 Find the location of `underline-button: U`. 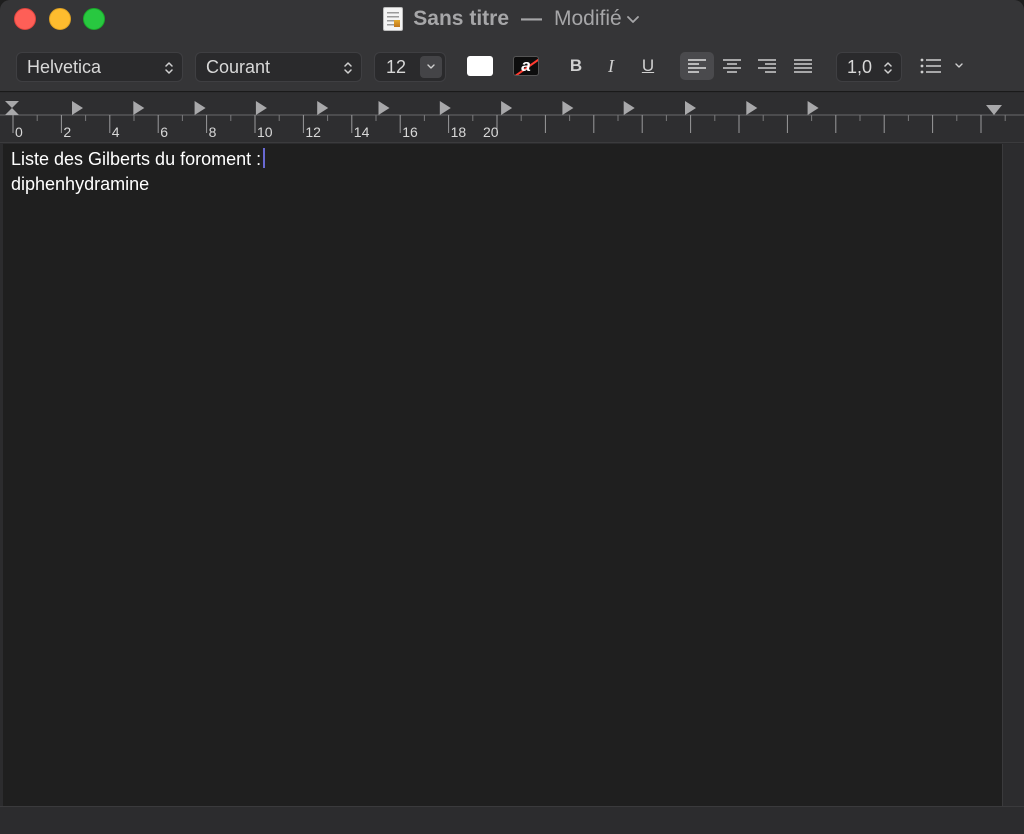

underline-button: U is located at coordinates (648, 66).